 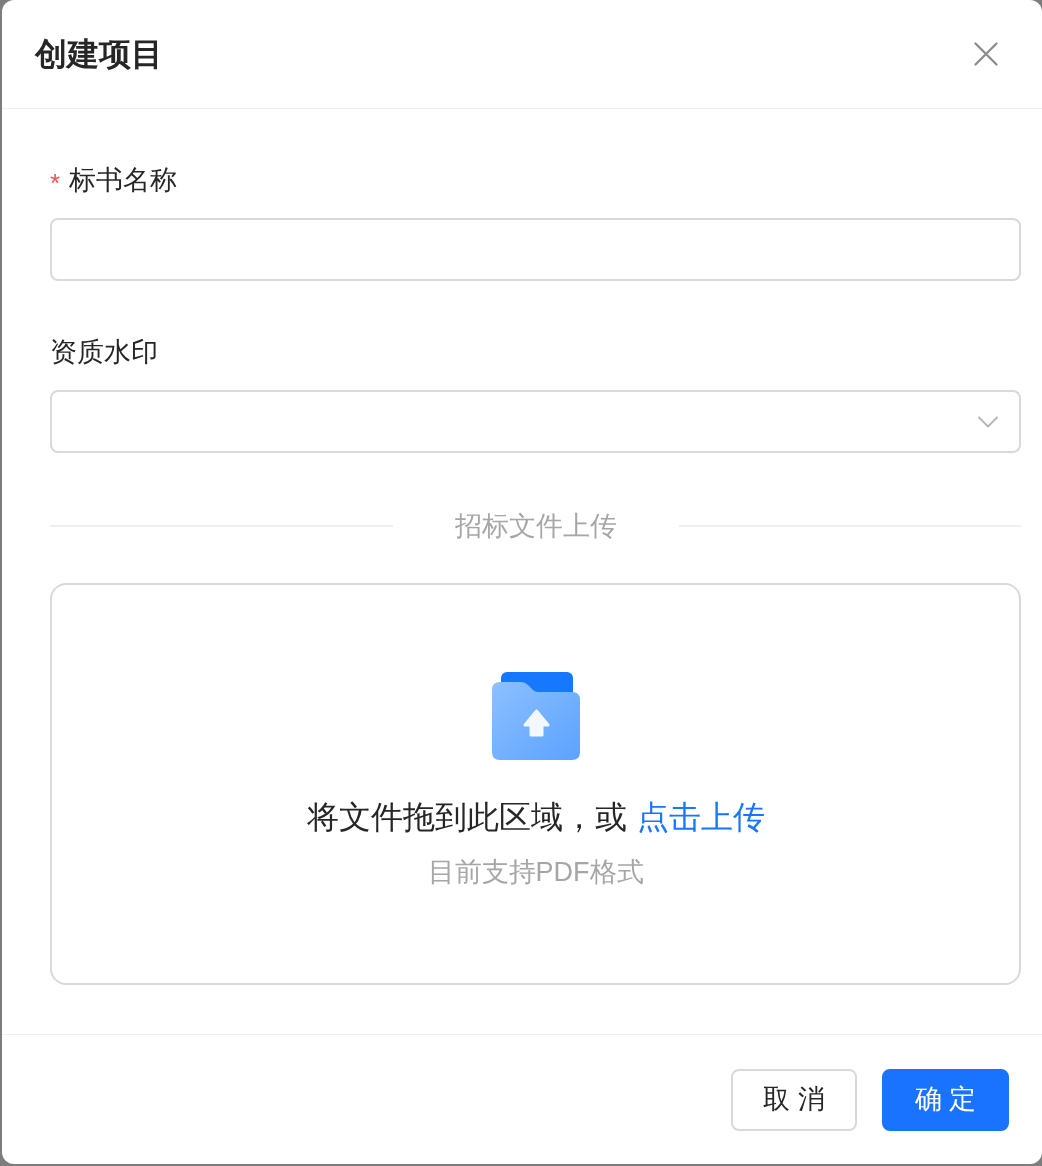 I want to click on section-divider-label: 招标文件上传, so click(x=535, y=526).